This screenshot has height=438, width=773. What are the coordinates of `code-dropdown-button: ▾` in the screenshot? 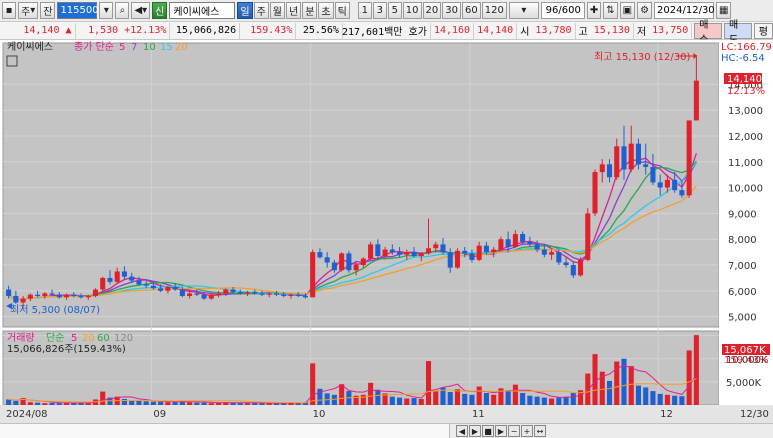 It's located at (106, 10).